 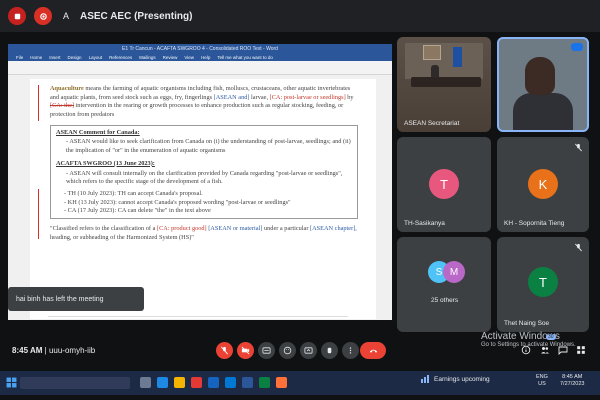 I want to click on presenting-bar: A ASEC AEC (Presenting), so click(x=300, y=16).